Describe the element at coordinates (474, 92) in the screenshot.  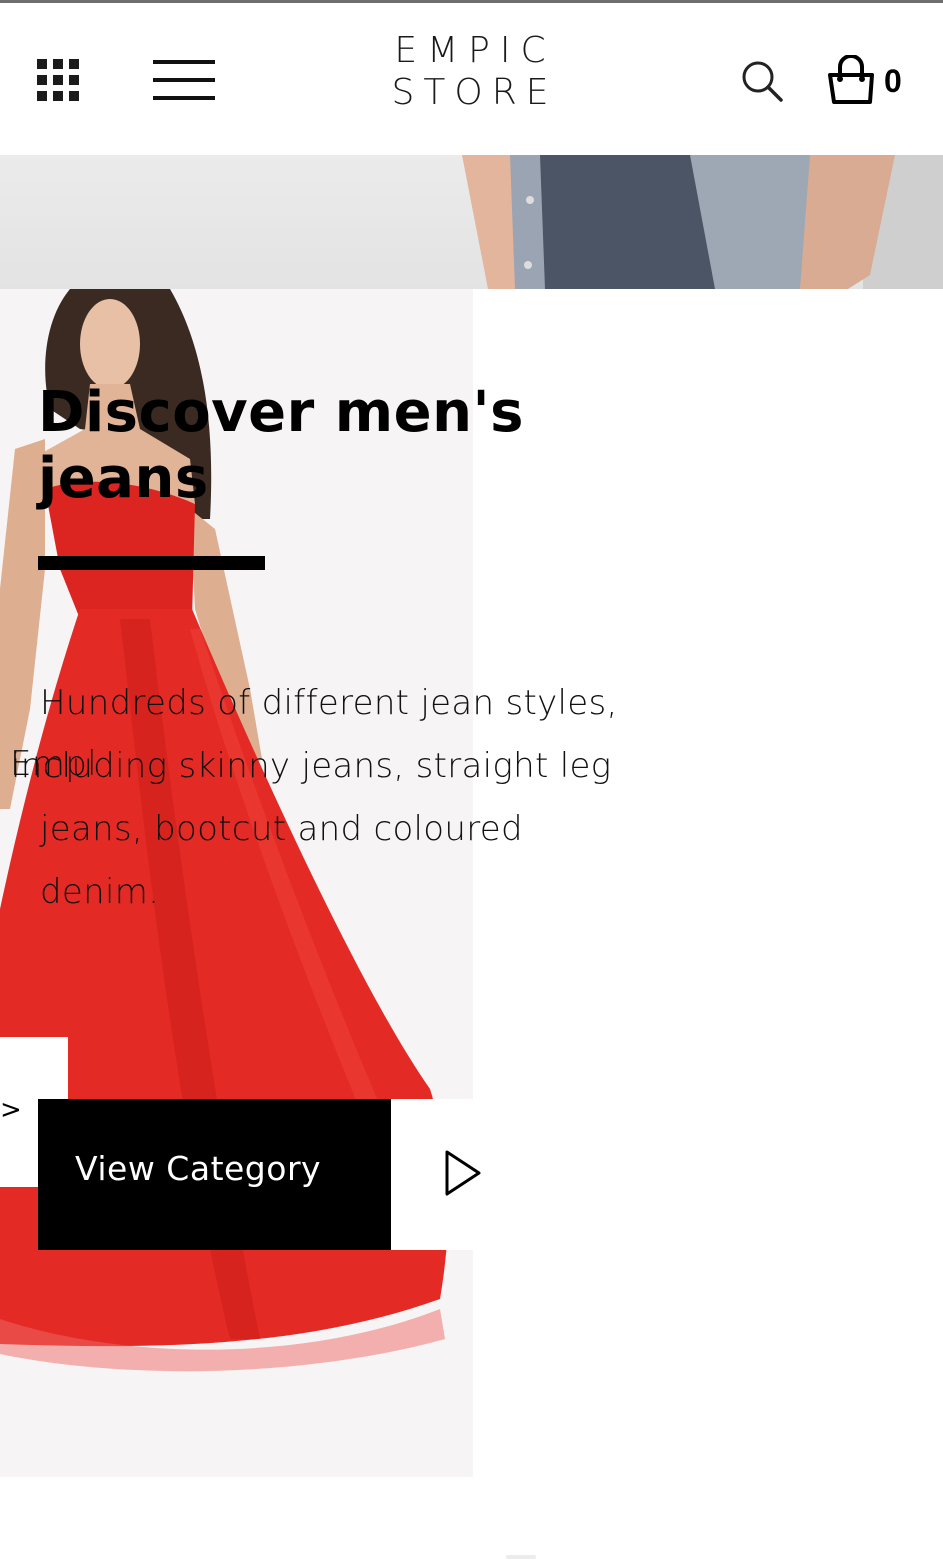
I see `logo-line-2: STORE` at that location.